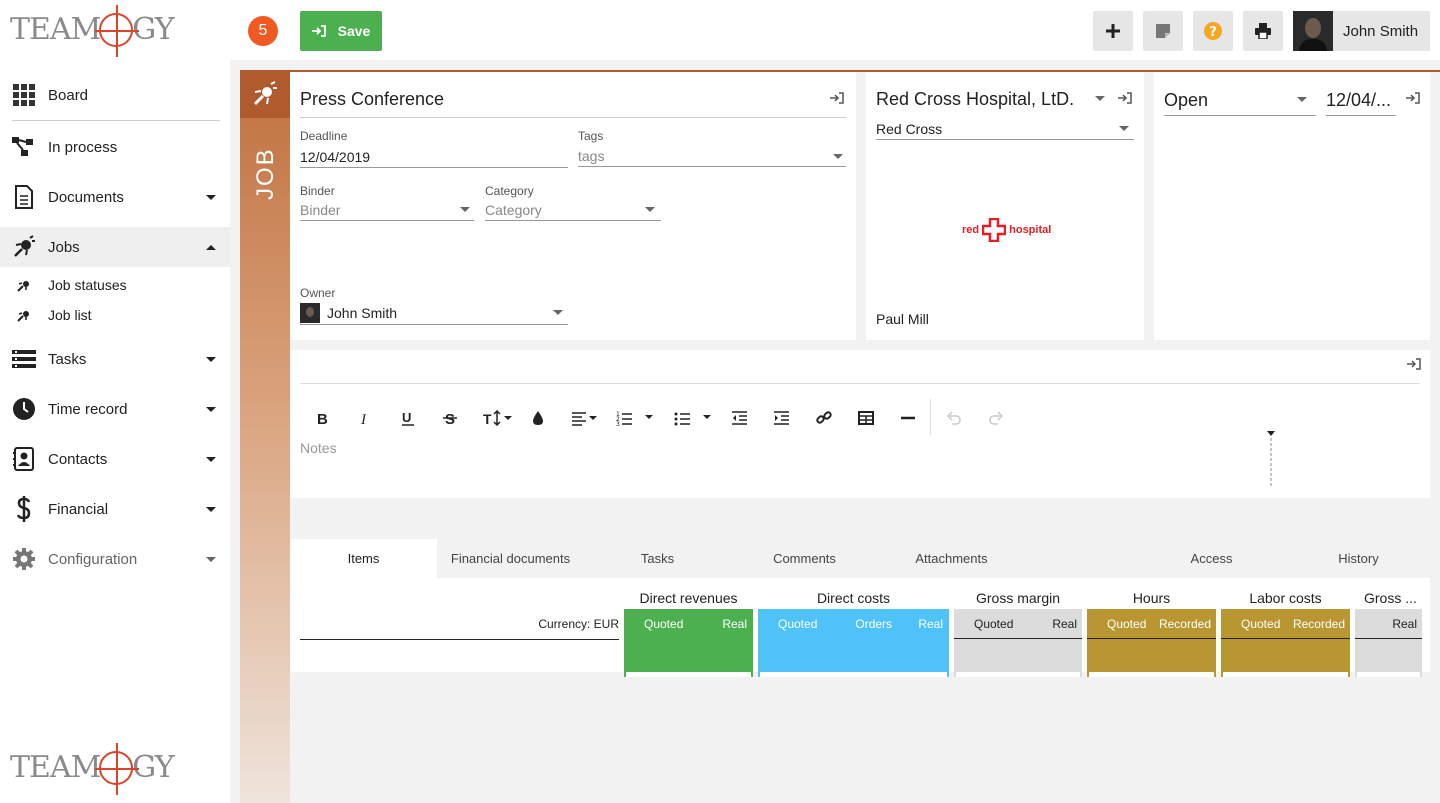 This screenshot has width=1440, height=803. I want to click on clock-icon, so click(24, 409).